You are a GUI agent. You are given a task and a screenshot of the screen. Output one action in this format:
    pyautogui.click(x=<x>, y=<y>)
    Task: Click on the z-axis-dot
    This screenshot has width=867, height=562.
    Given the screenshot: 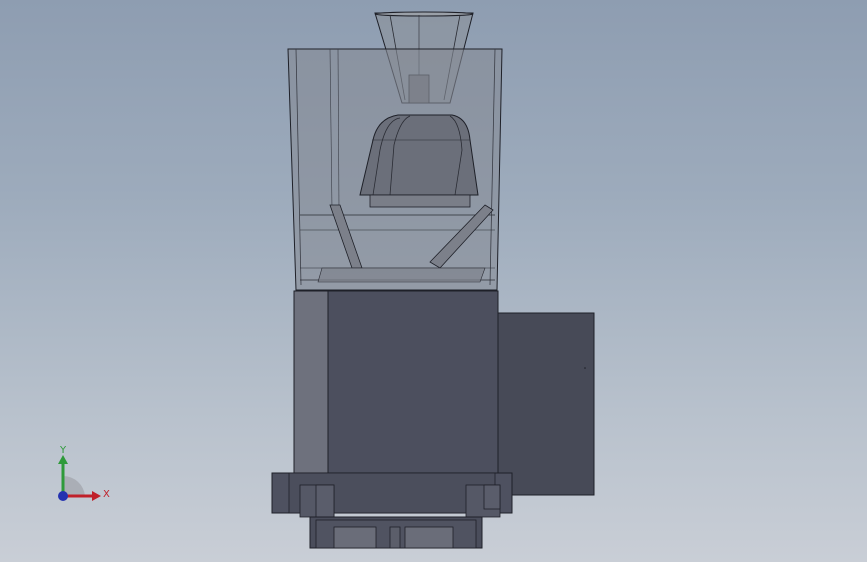 What is the action you would take?
    pyautogui.click(x=63, y=496)
    